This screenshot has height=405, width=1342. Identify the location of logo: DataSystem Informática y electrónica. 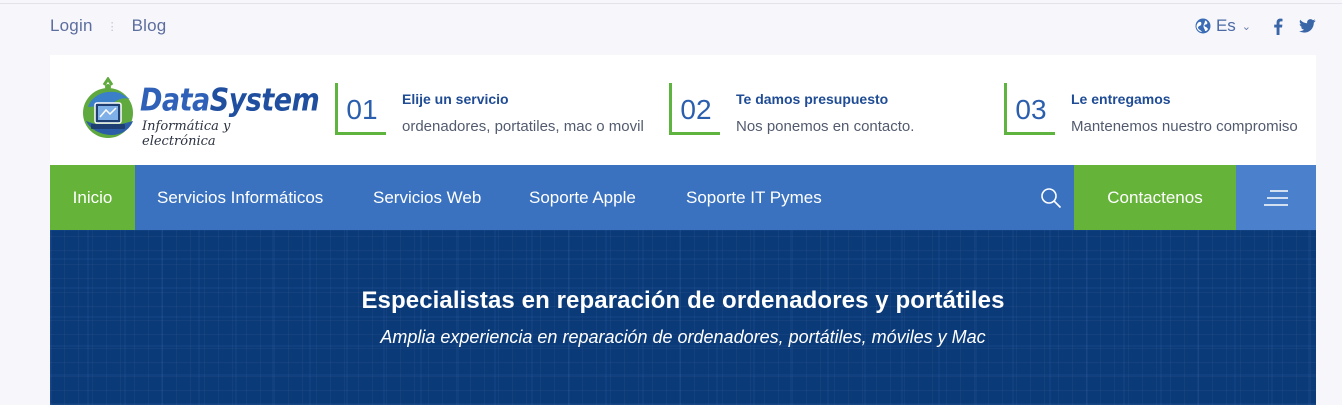
(199, 113).